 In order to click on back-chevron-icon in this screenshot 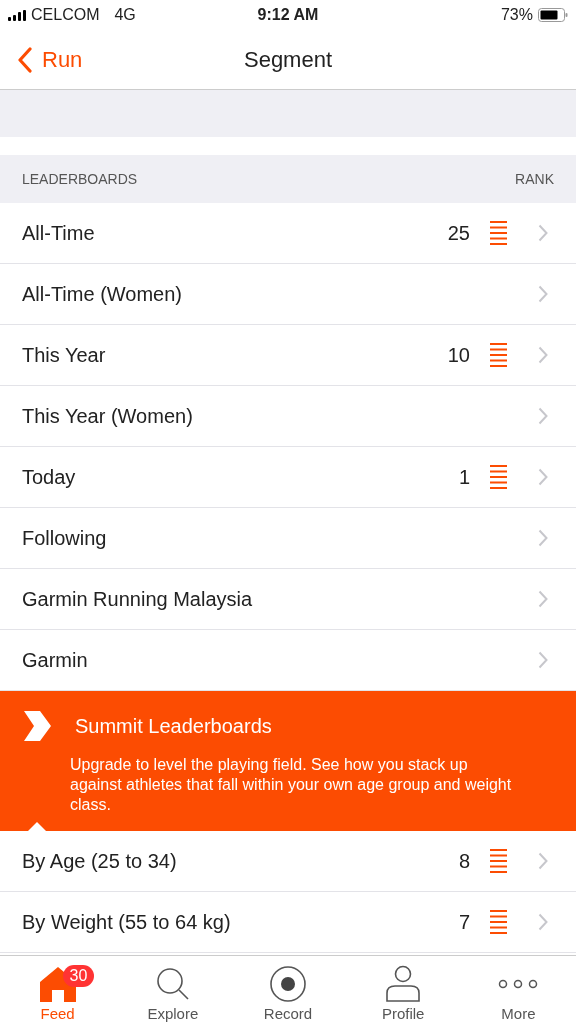, I will do `click(25, 59)`.